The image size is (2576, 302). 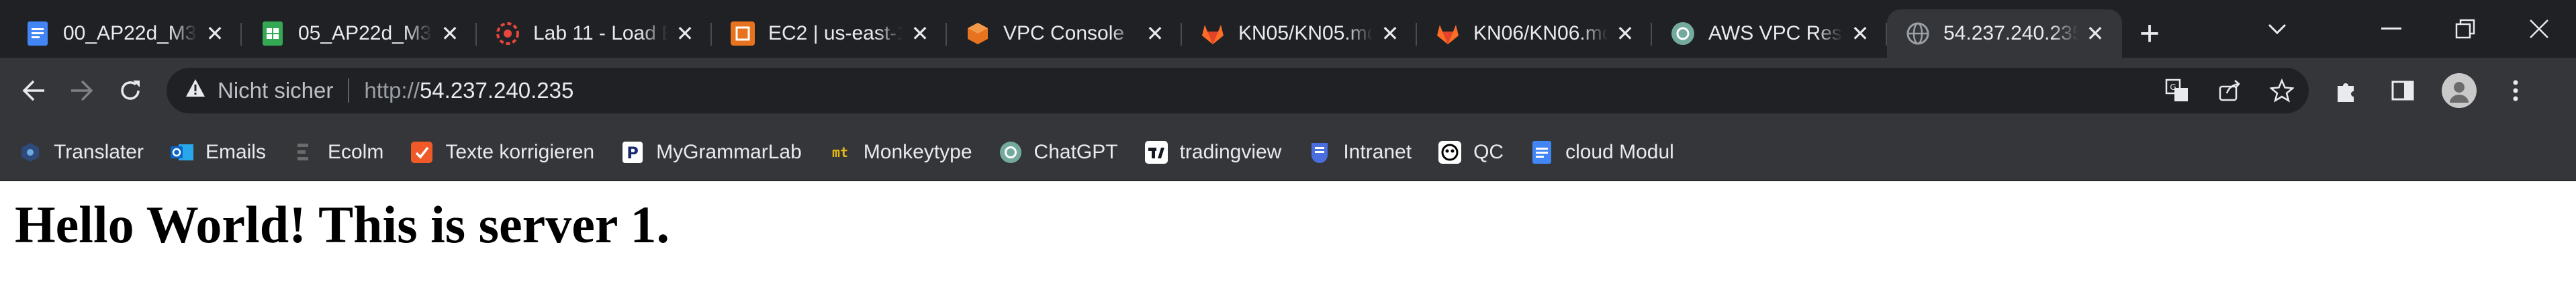 I want to click on bookmark-ecolm: Ecolm, so click(x=338, y=152).